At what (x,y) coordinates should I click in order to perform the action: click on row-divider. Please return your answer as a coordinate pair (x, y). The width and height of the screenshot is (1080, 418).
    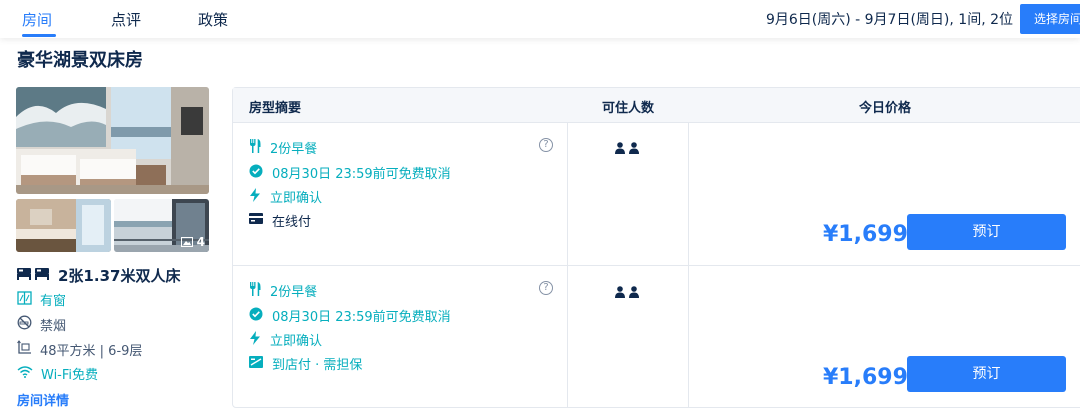
    Looking at the image, I should click on (656, 265).